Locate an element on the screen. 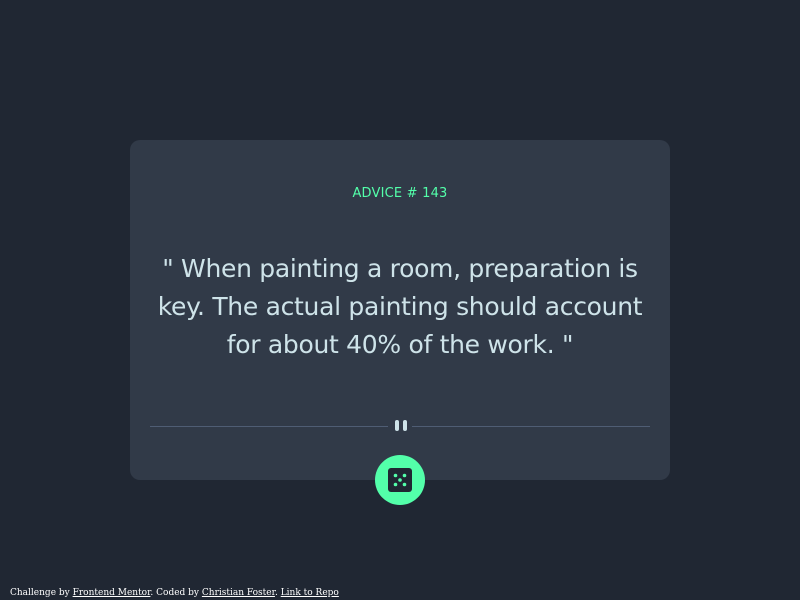 The width and height of the screenshot is (800, 600). new-advice-button is located at coordinates (400, 480).